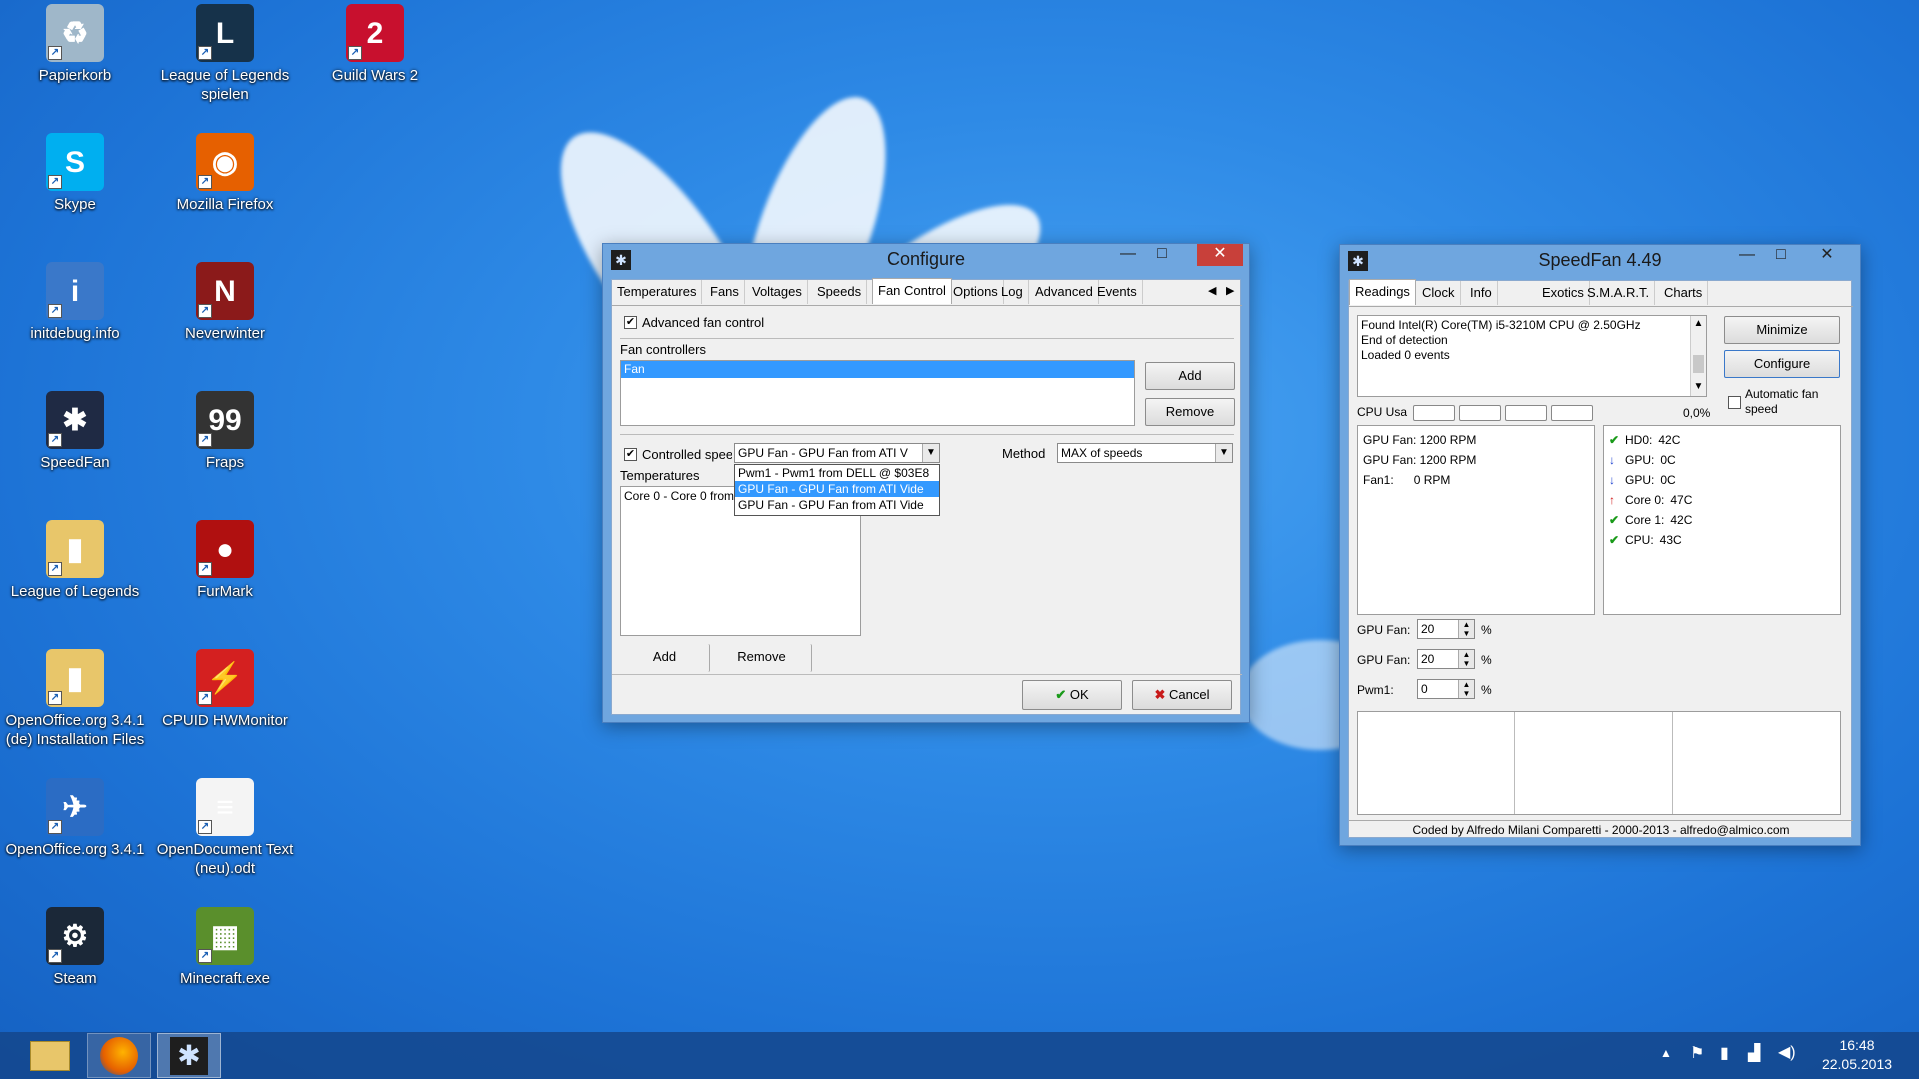 The height and width of the screenshot is (1079, 1919). Describe the element at coordinates (1600, 260) in the screenshot. I see `speedfan-titlebar: ✱ SpeedFan 4.49 — □ ✕` at that location.